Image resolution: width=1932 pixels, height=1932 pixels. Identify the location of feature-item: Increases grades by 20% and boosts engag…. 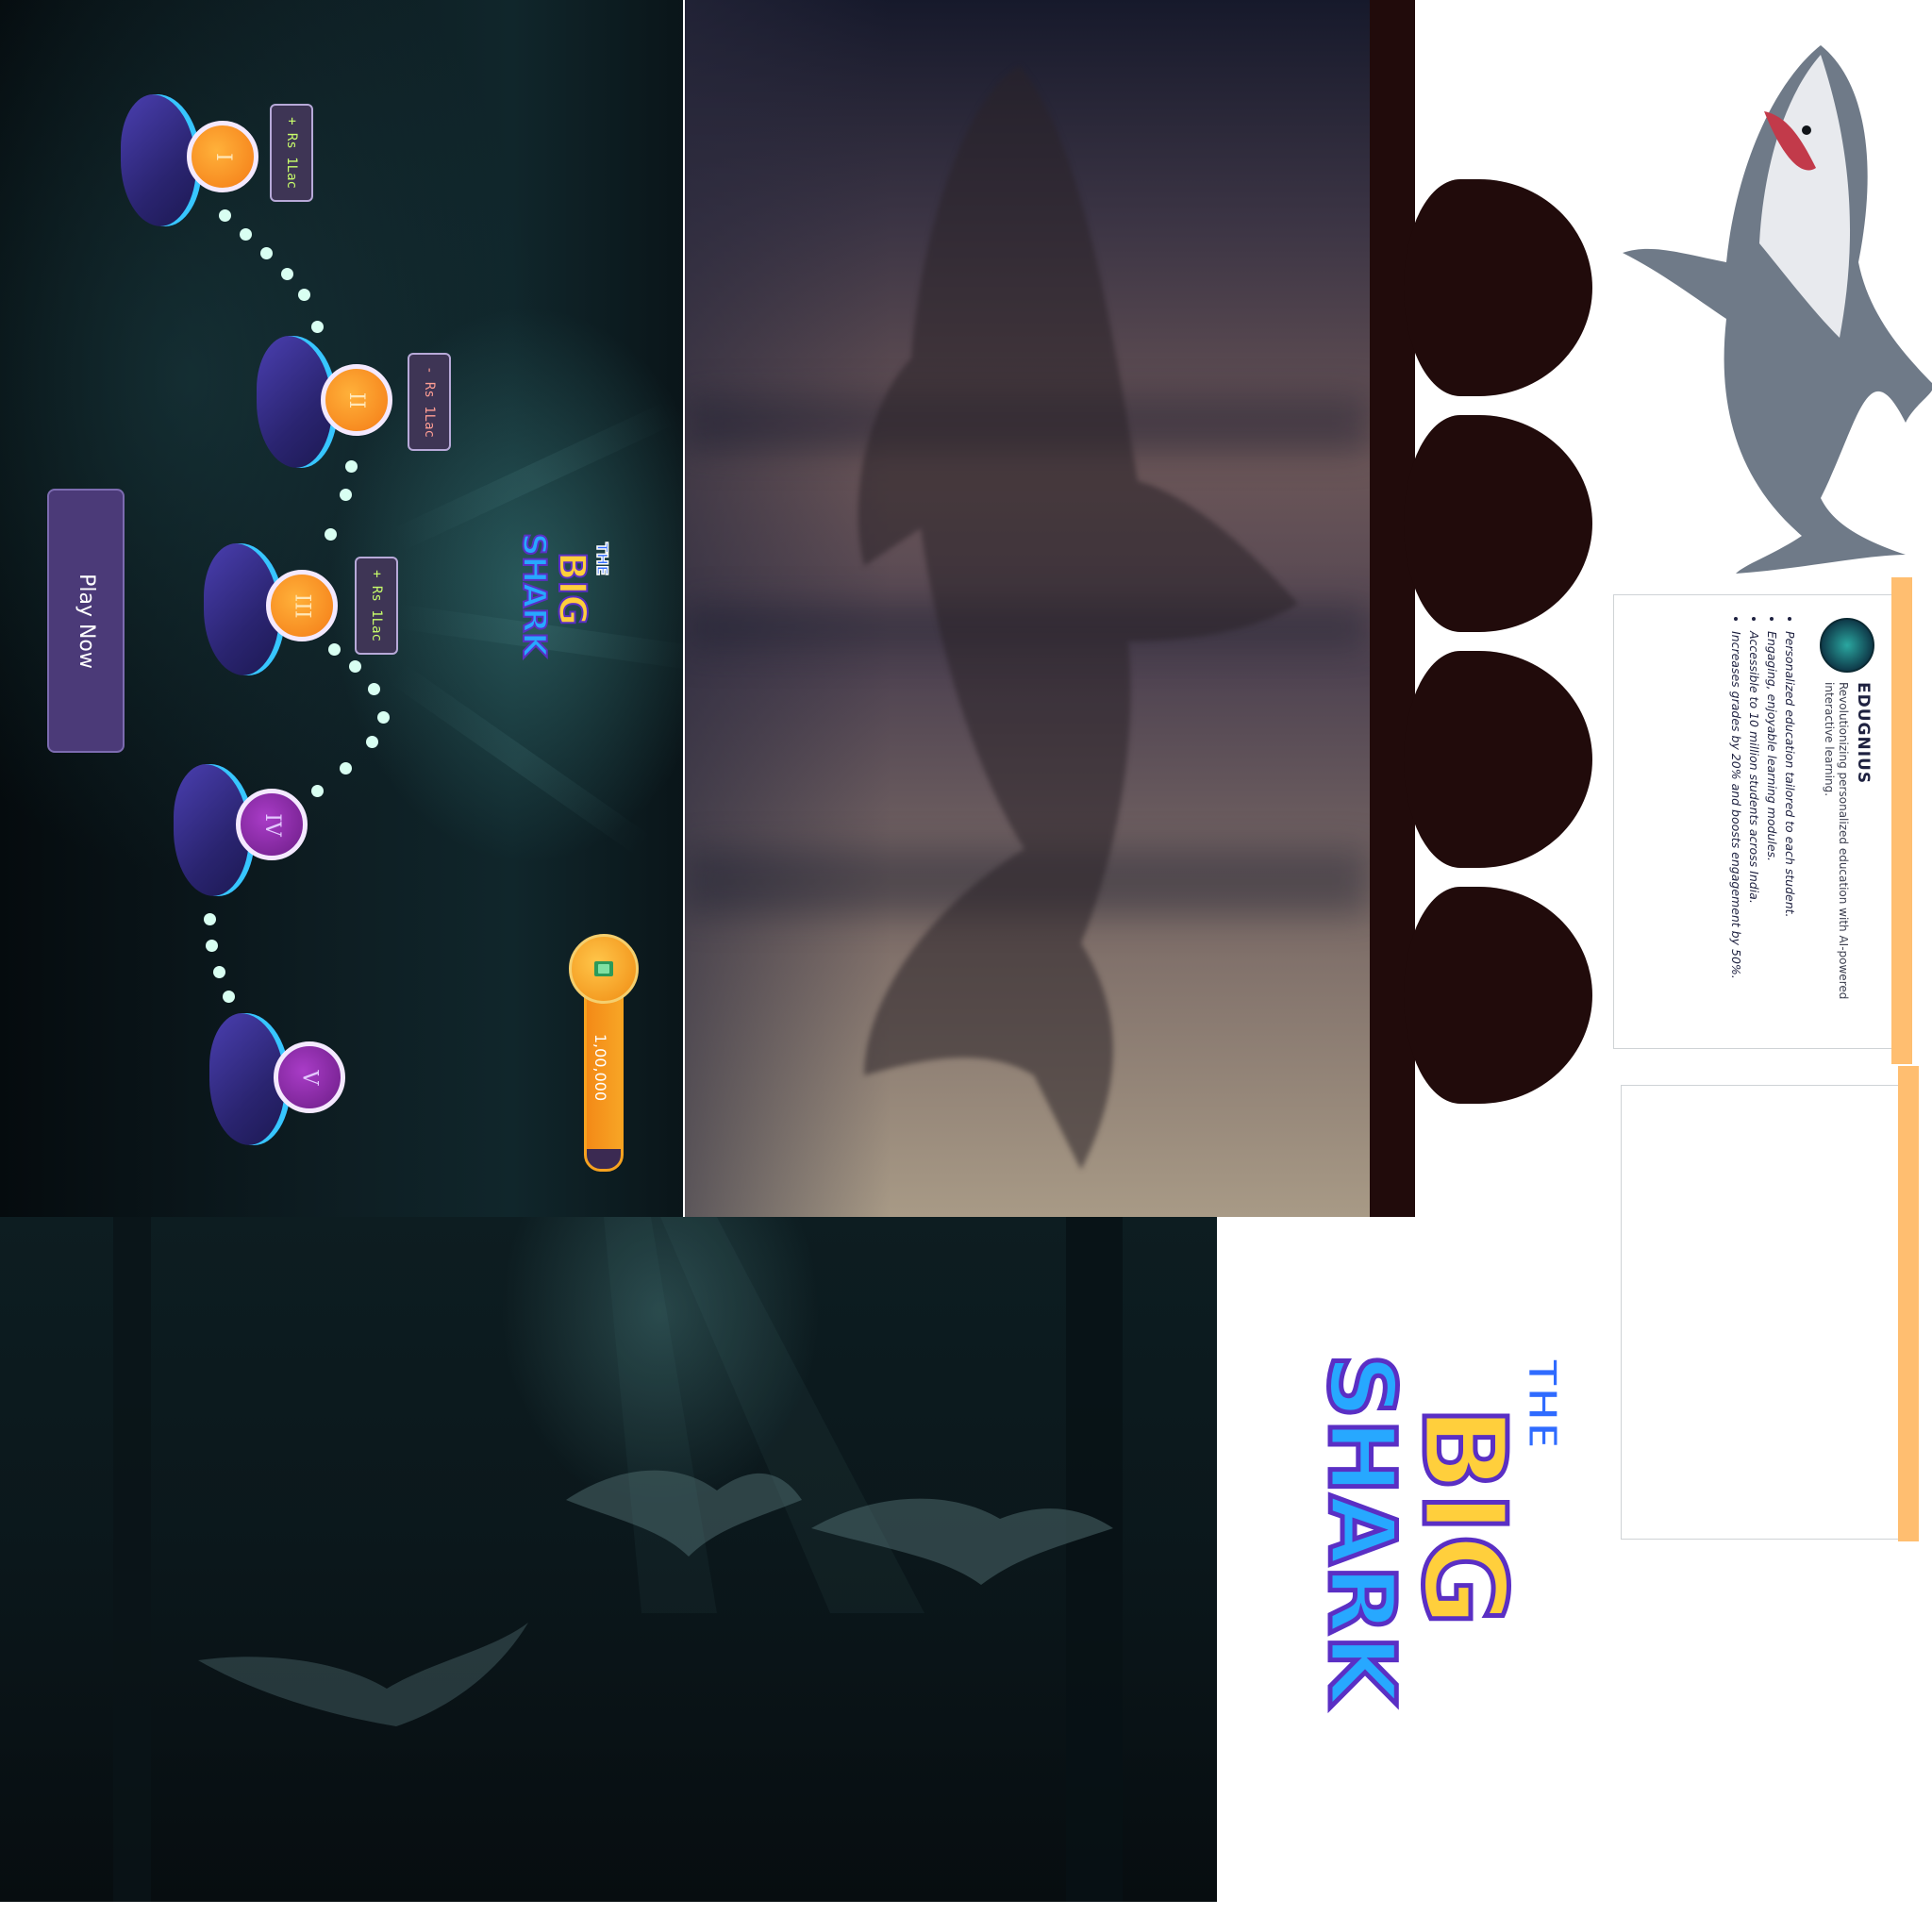
(1736, 839).